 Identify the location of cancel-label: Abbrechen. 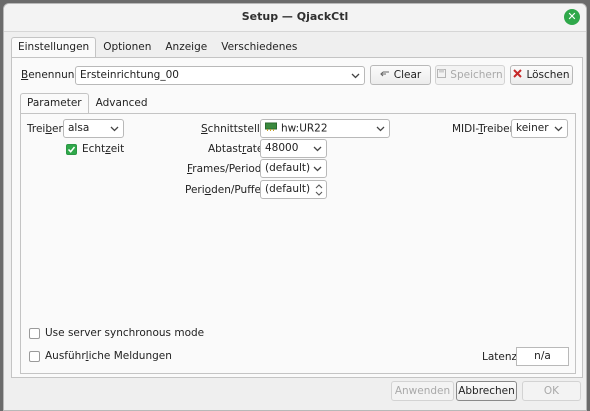
(486, 391).